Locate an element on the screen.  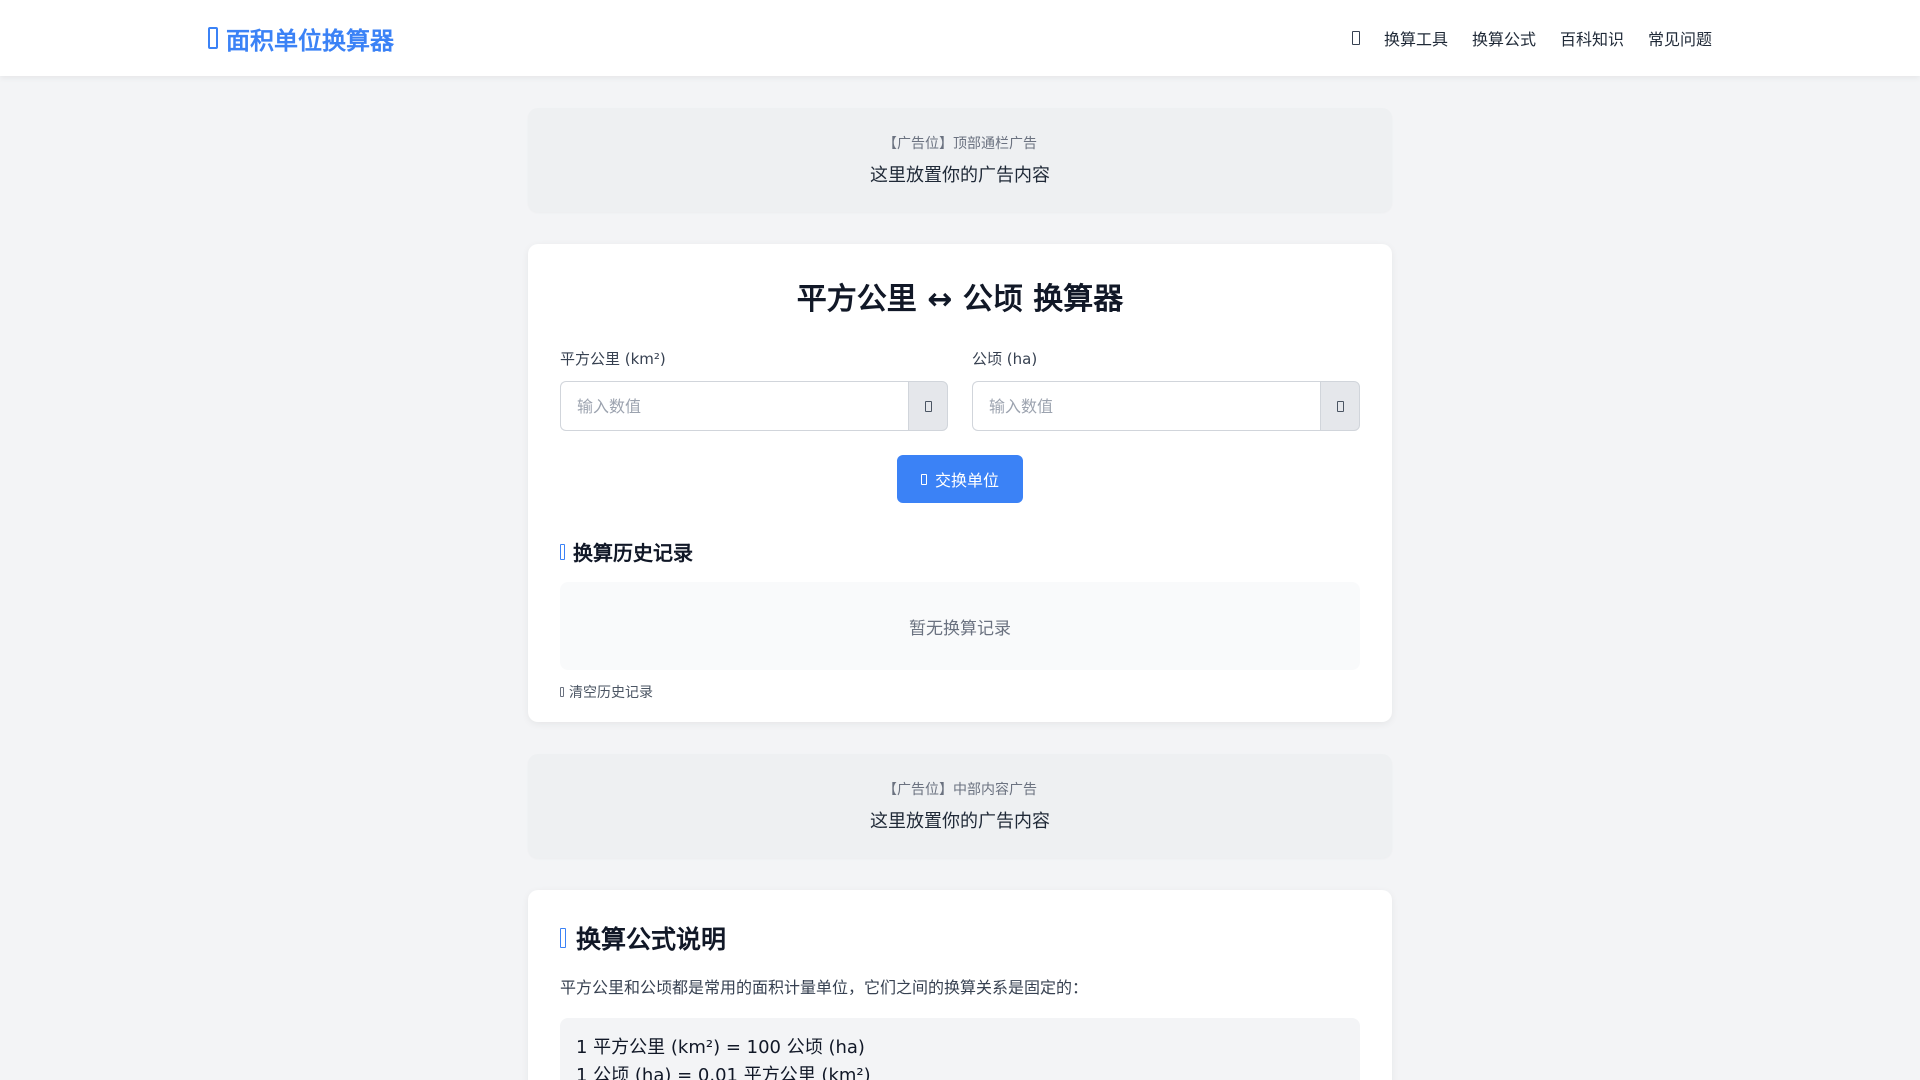
swap-units-label: 交换单位 is located at coordinates (966, 480).